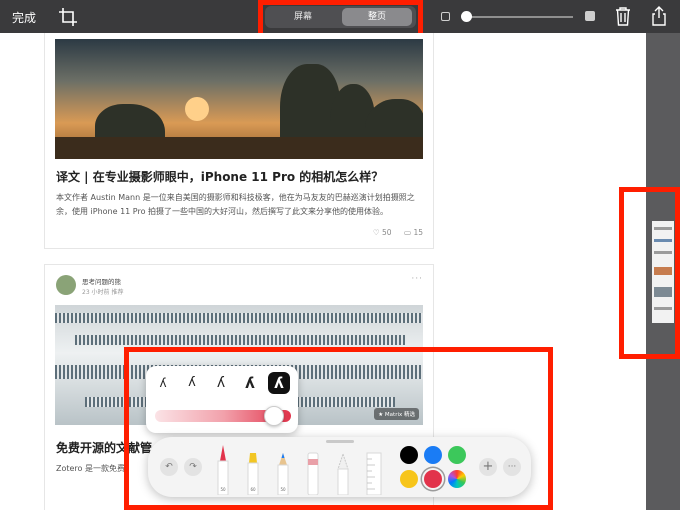 Image resolution: width=680 pixels, height=510 pixels. What do you see at coordinates (407, 232) in the screenshot?
I see `comment-icon: ▭` at bounding box center [407, 232].